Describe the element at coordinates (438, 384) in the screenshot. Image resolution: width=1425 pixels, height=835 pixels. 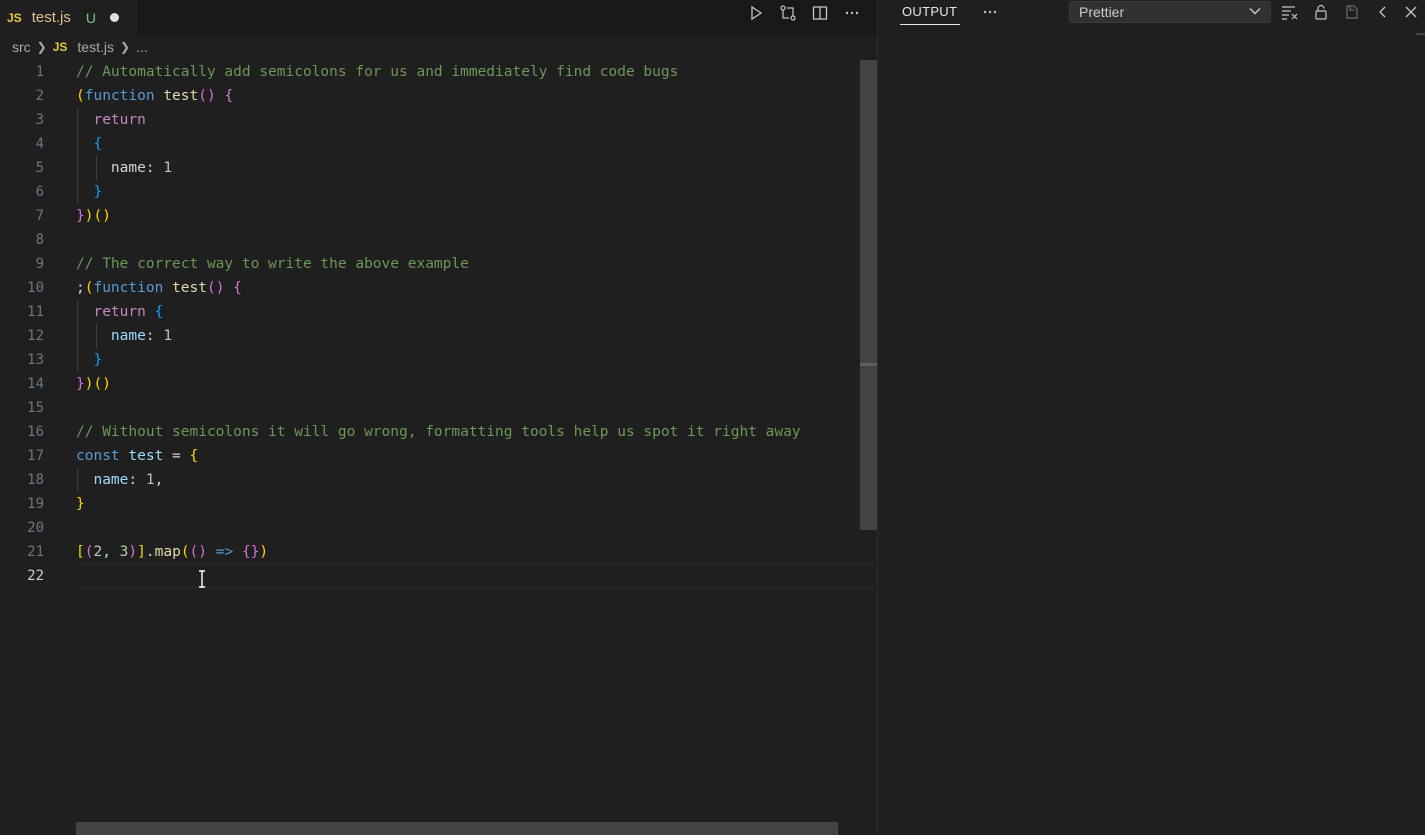
I see `code-line: 14})()` at that location.